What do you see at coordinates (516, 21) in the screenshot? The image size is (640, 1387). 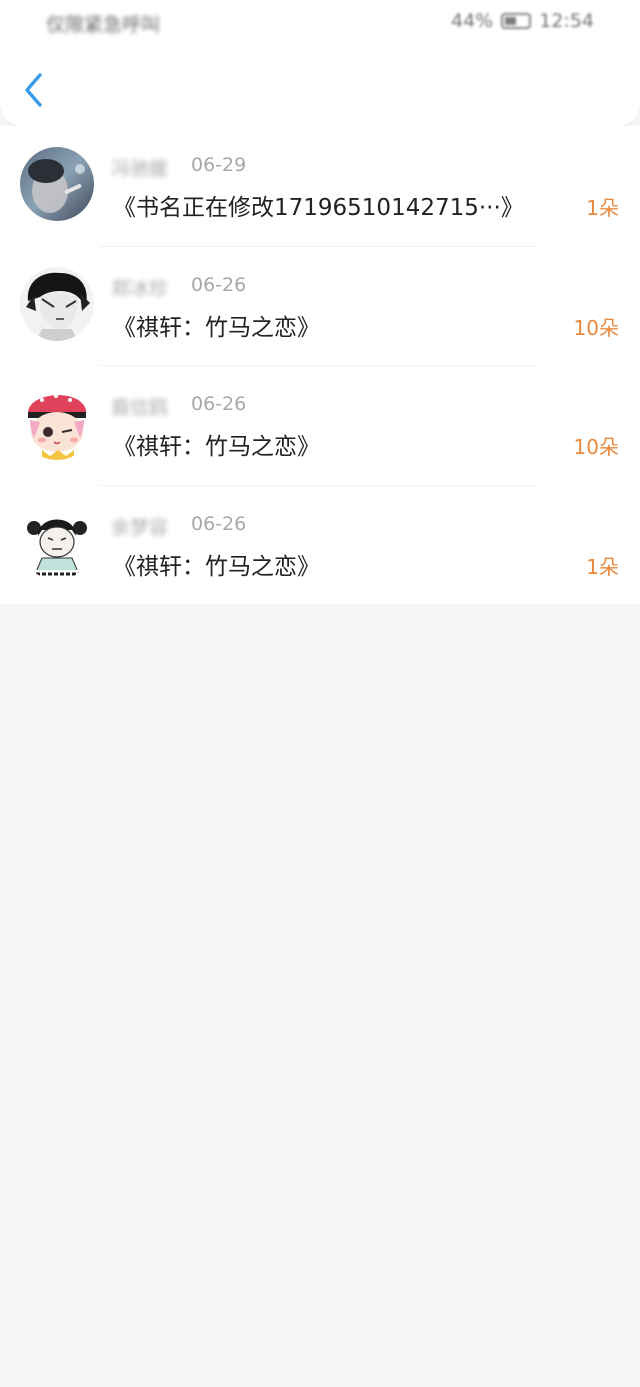 I see `battery-icon` at bounding box center [516, 21].